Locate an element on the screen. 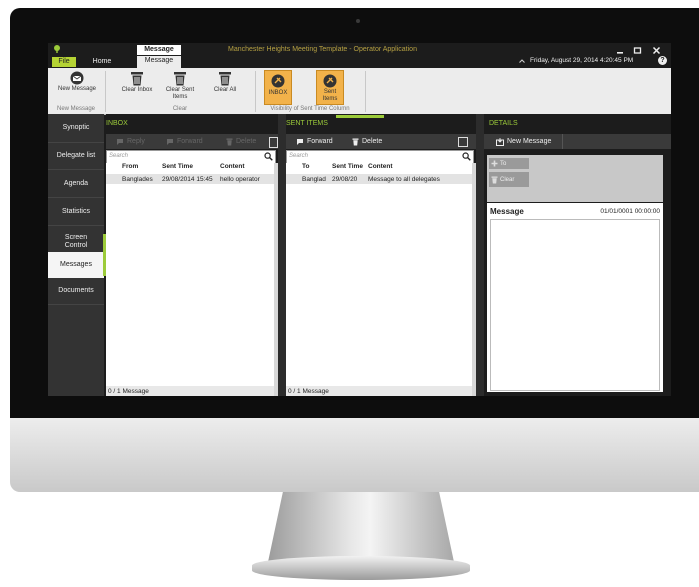  inbox-title: INBOX is located at coordinates (117, 123).